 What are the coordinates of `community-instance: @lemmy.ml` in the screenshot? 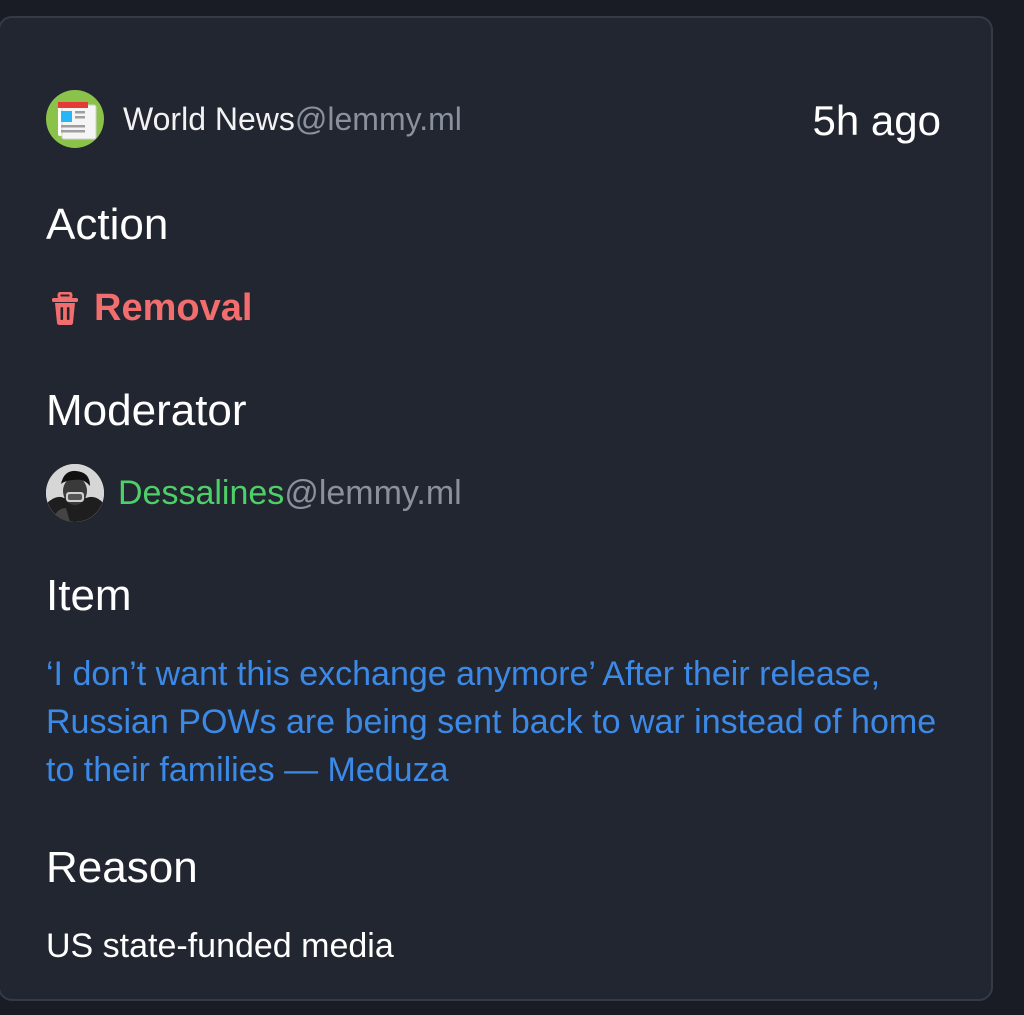 It's located at (378, 119).